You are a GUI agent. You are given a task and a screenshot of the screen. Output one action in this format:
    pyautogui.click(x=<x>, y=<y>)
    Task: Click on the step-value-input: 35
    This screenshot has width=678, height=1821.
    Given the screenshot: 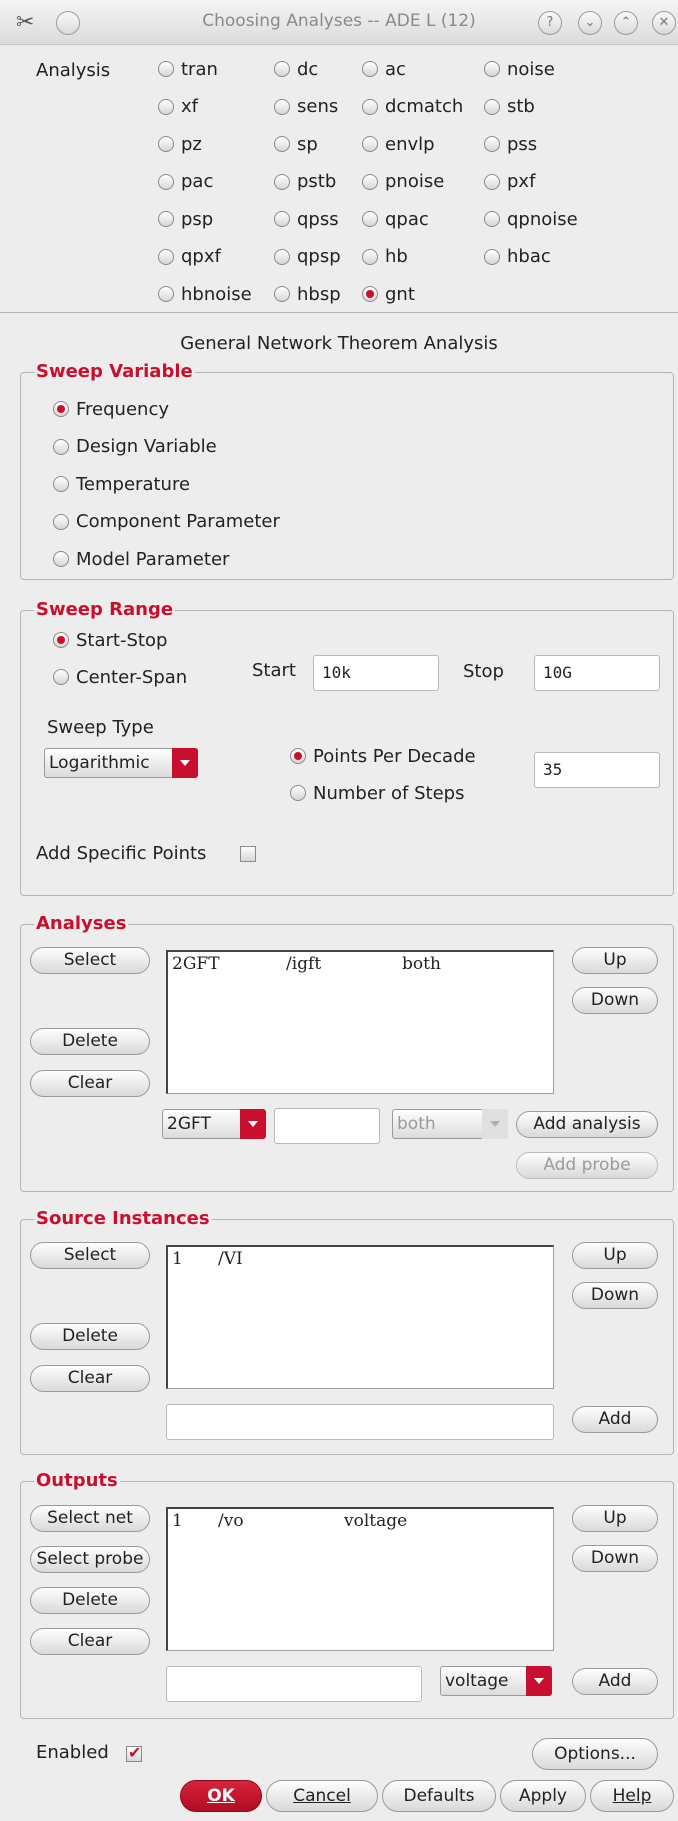 What is the action you would take?
    pyautogui.click(x=597, y=770)
    